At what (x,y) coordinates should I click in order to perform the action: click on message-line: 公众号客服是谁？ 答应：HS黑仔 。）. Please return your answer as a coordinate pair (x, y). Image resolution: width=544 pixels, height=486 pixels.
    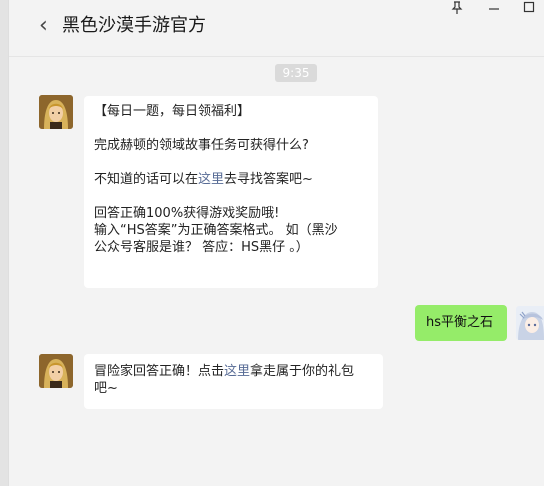
    Looking at the image, I should click on (201, 247).